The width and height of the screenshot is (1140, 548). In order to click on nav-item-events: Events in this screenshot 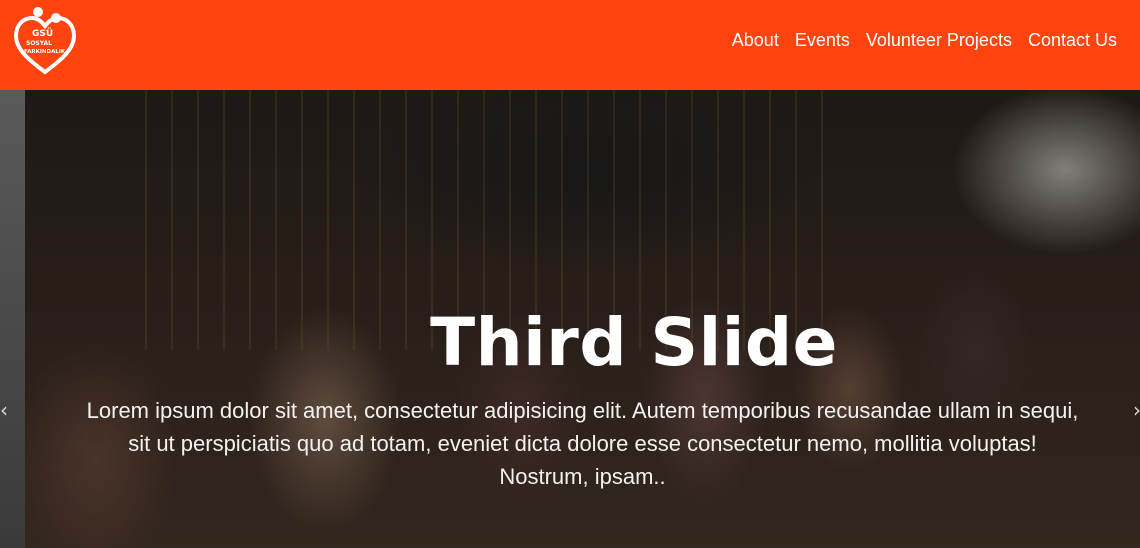, I will do `click(822, 40)`.